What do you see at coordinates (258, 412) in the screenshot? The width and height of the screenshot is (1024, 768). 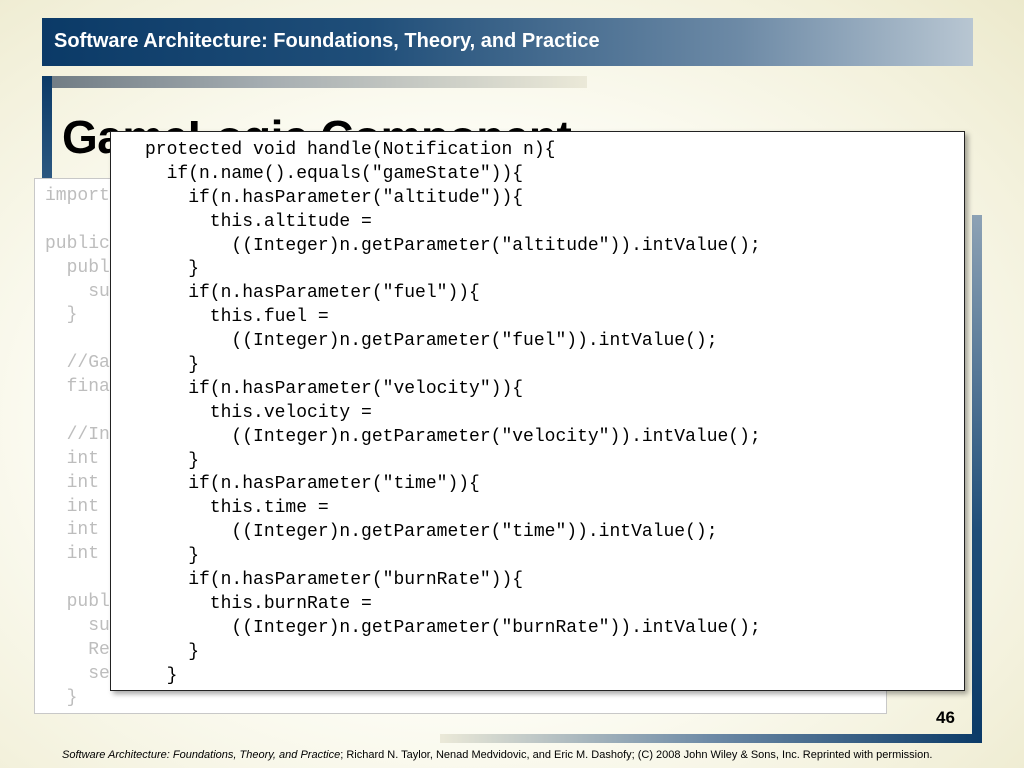 I see `code-line: this.velocity =` at bounding box center [258, 412].